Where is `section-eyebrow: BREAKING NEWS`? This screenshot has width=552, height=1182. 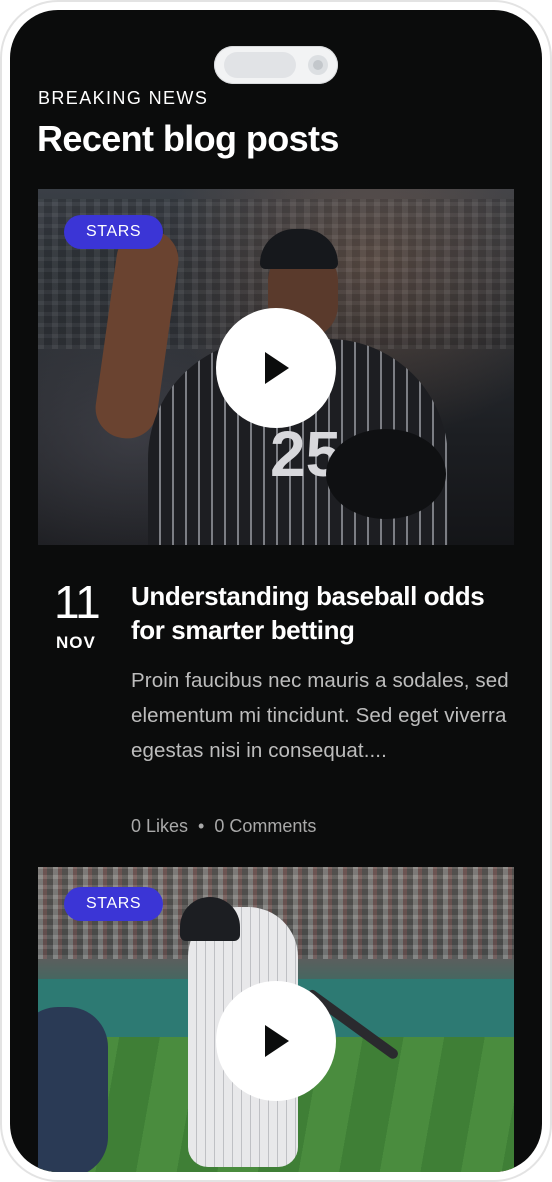 section-eyebrow: BREAKING NEWS is located at coordinates (123, 98).